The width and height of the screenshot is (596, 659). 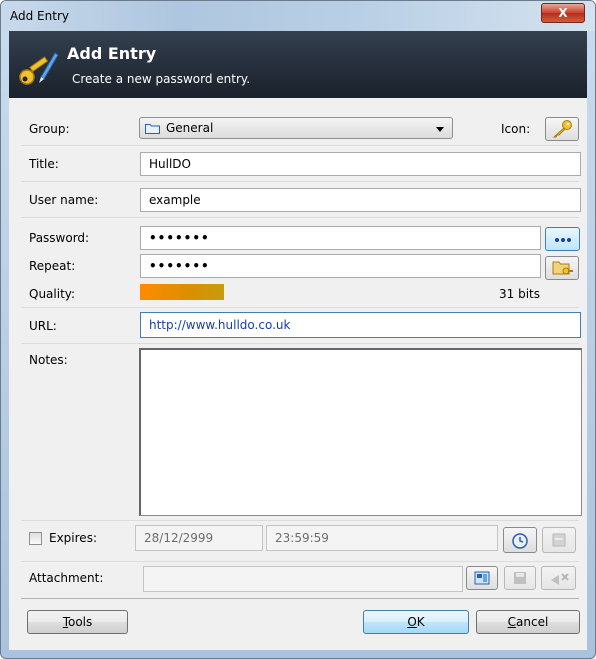 What do you see at coordinates (112, 53) in the screenshot?
I see `banner-title: Add Entry` at bounding box center [112, 53].